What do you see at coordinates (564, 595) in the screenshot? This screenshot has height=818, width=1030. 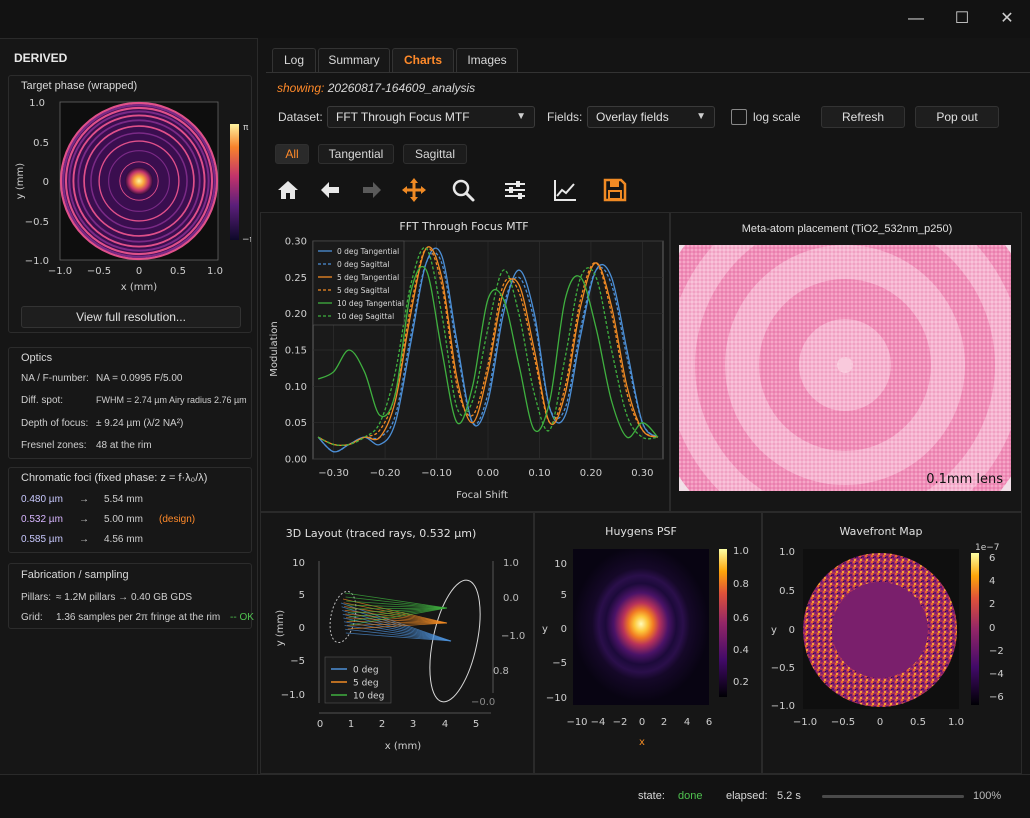 I see `y-tick: 5` at bounding box center [564, 595].